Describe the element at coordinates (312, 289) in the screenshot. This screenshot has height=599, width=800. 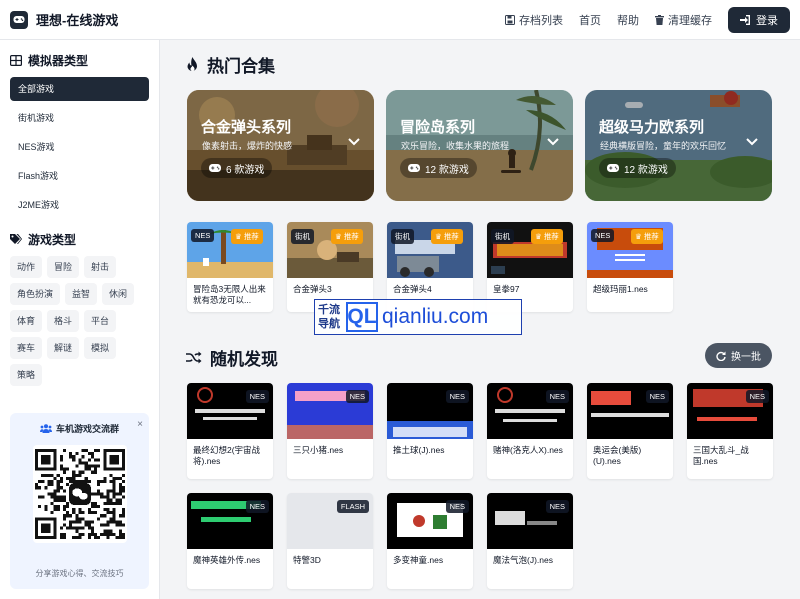
I see `game-name: 合金弹头3` at that location.